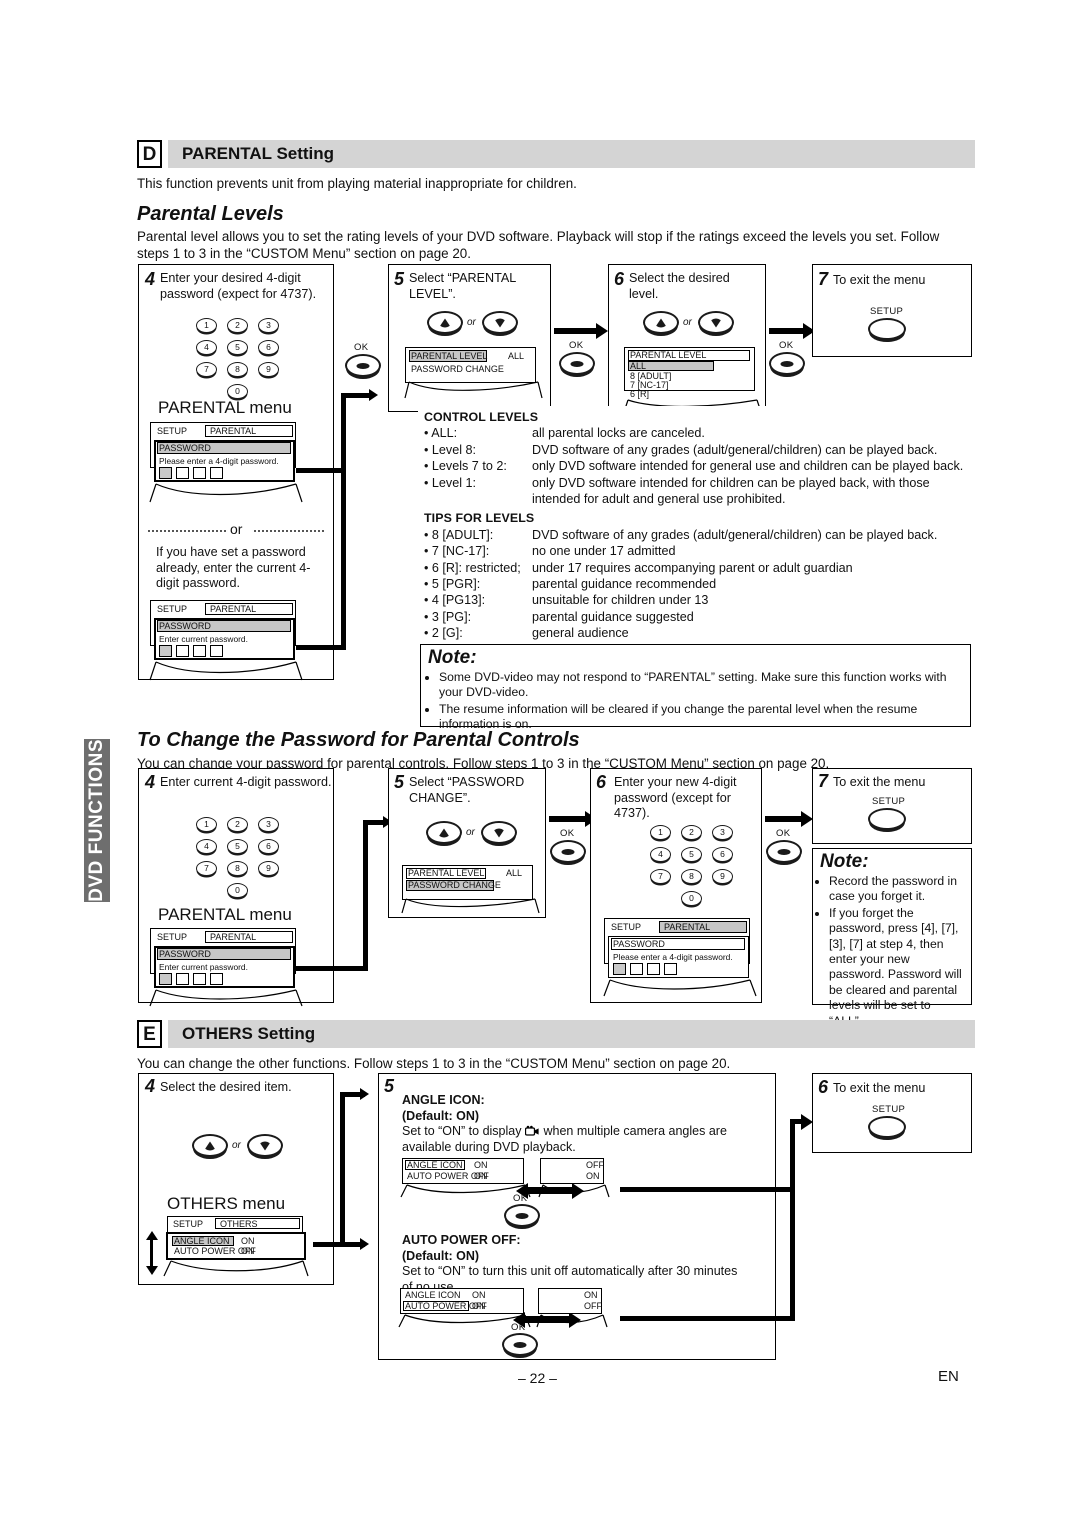  I want to click on step4-others-number: 4, so click(150, 1086).